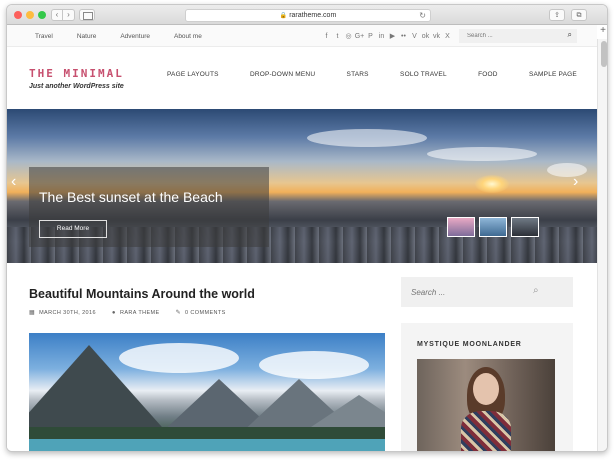 The image size is (614, 464). What do you see at coordinates (370, 36) in the screenshot?
I see `pinterest-icon: P` at bounding box center [370, 36].